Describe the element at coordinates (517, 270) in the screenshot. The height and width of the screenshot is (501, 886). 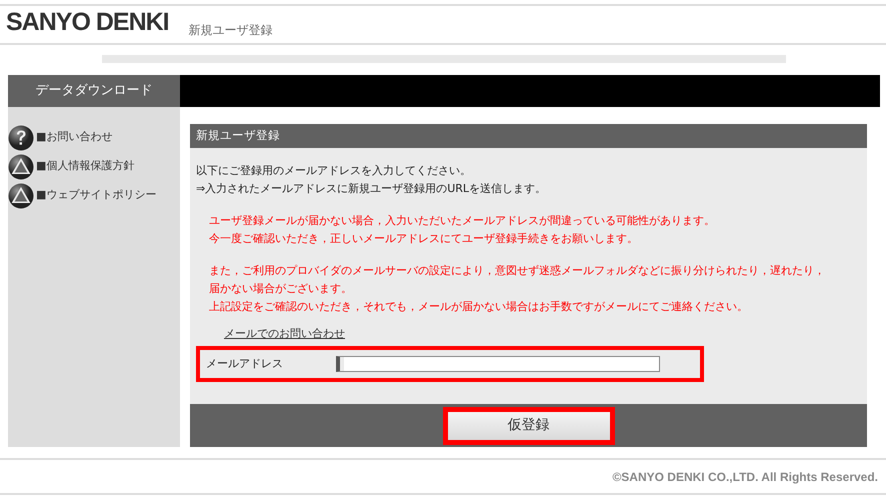
I see `notice-text: また，ご利用のプロバイダのメールサーバの設定により，意図せず迷惑メールフォルダなどに振り分けられたり，遅れたり，` at that location.